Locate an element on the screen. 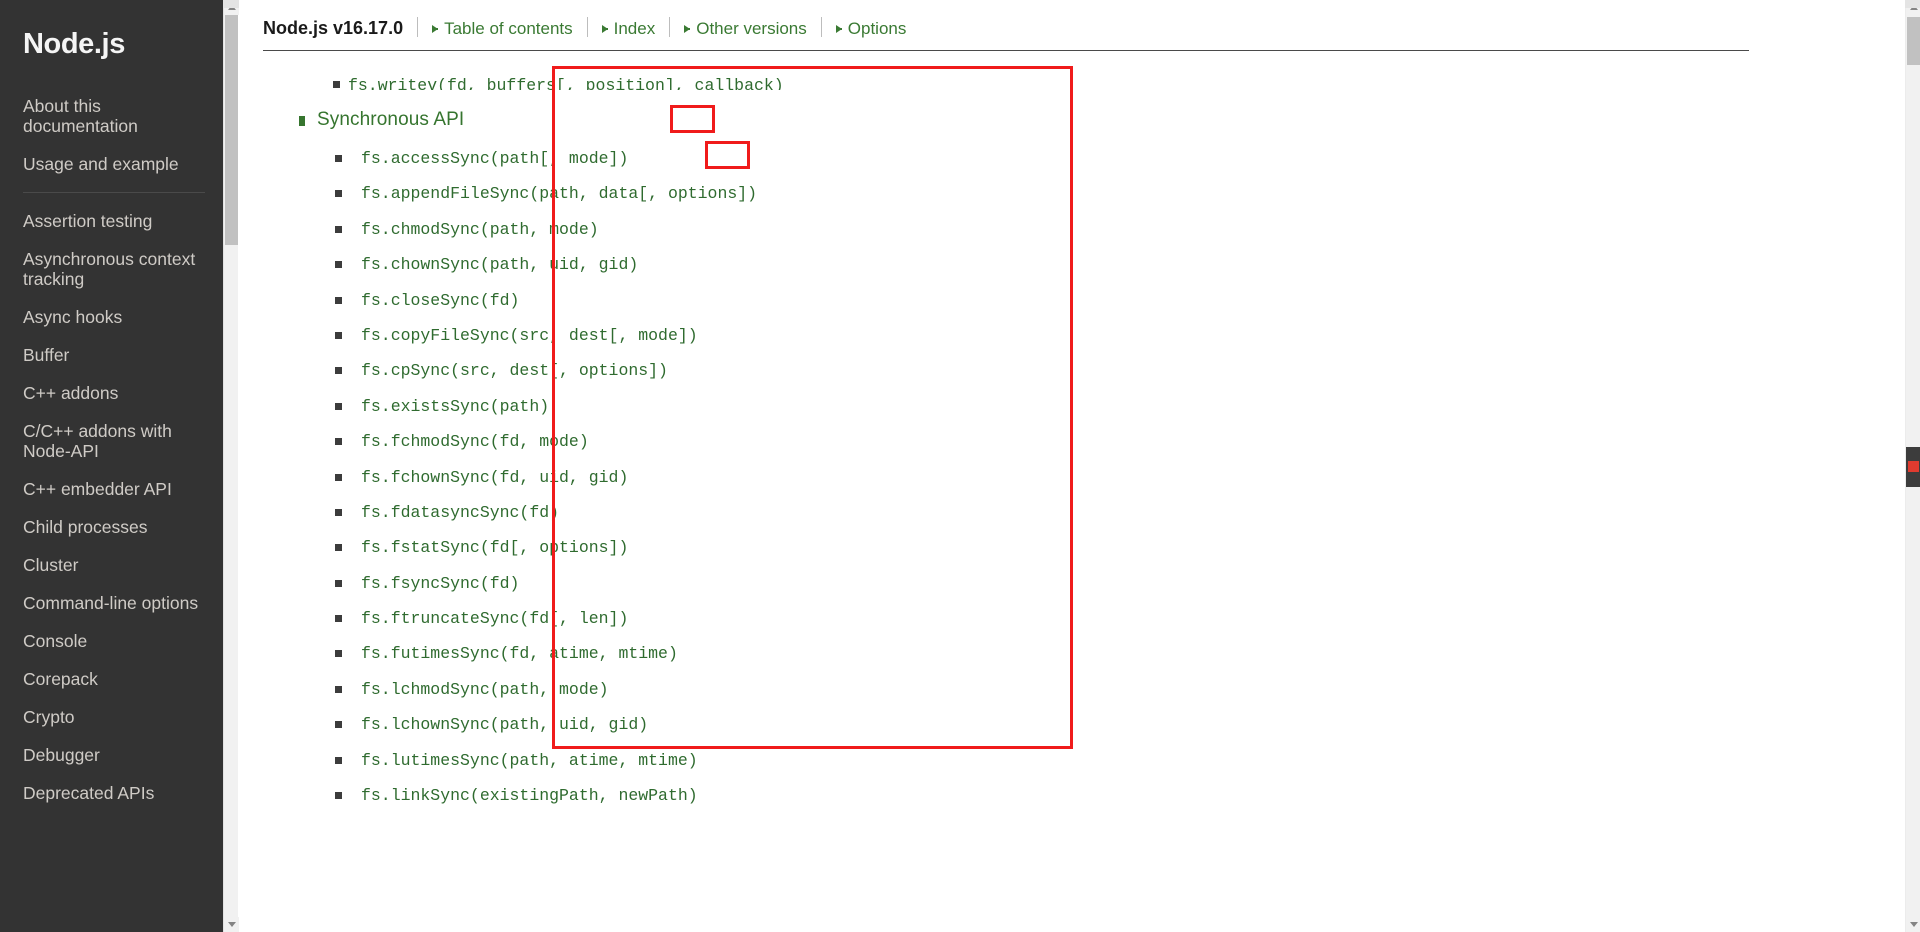 This screenshot has height=932, width=1920. list-item: fs.linkSync(existingPath, newPath) is located at coordinates (935, 795).